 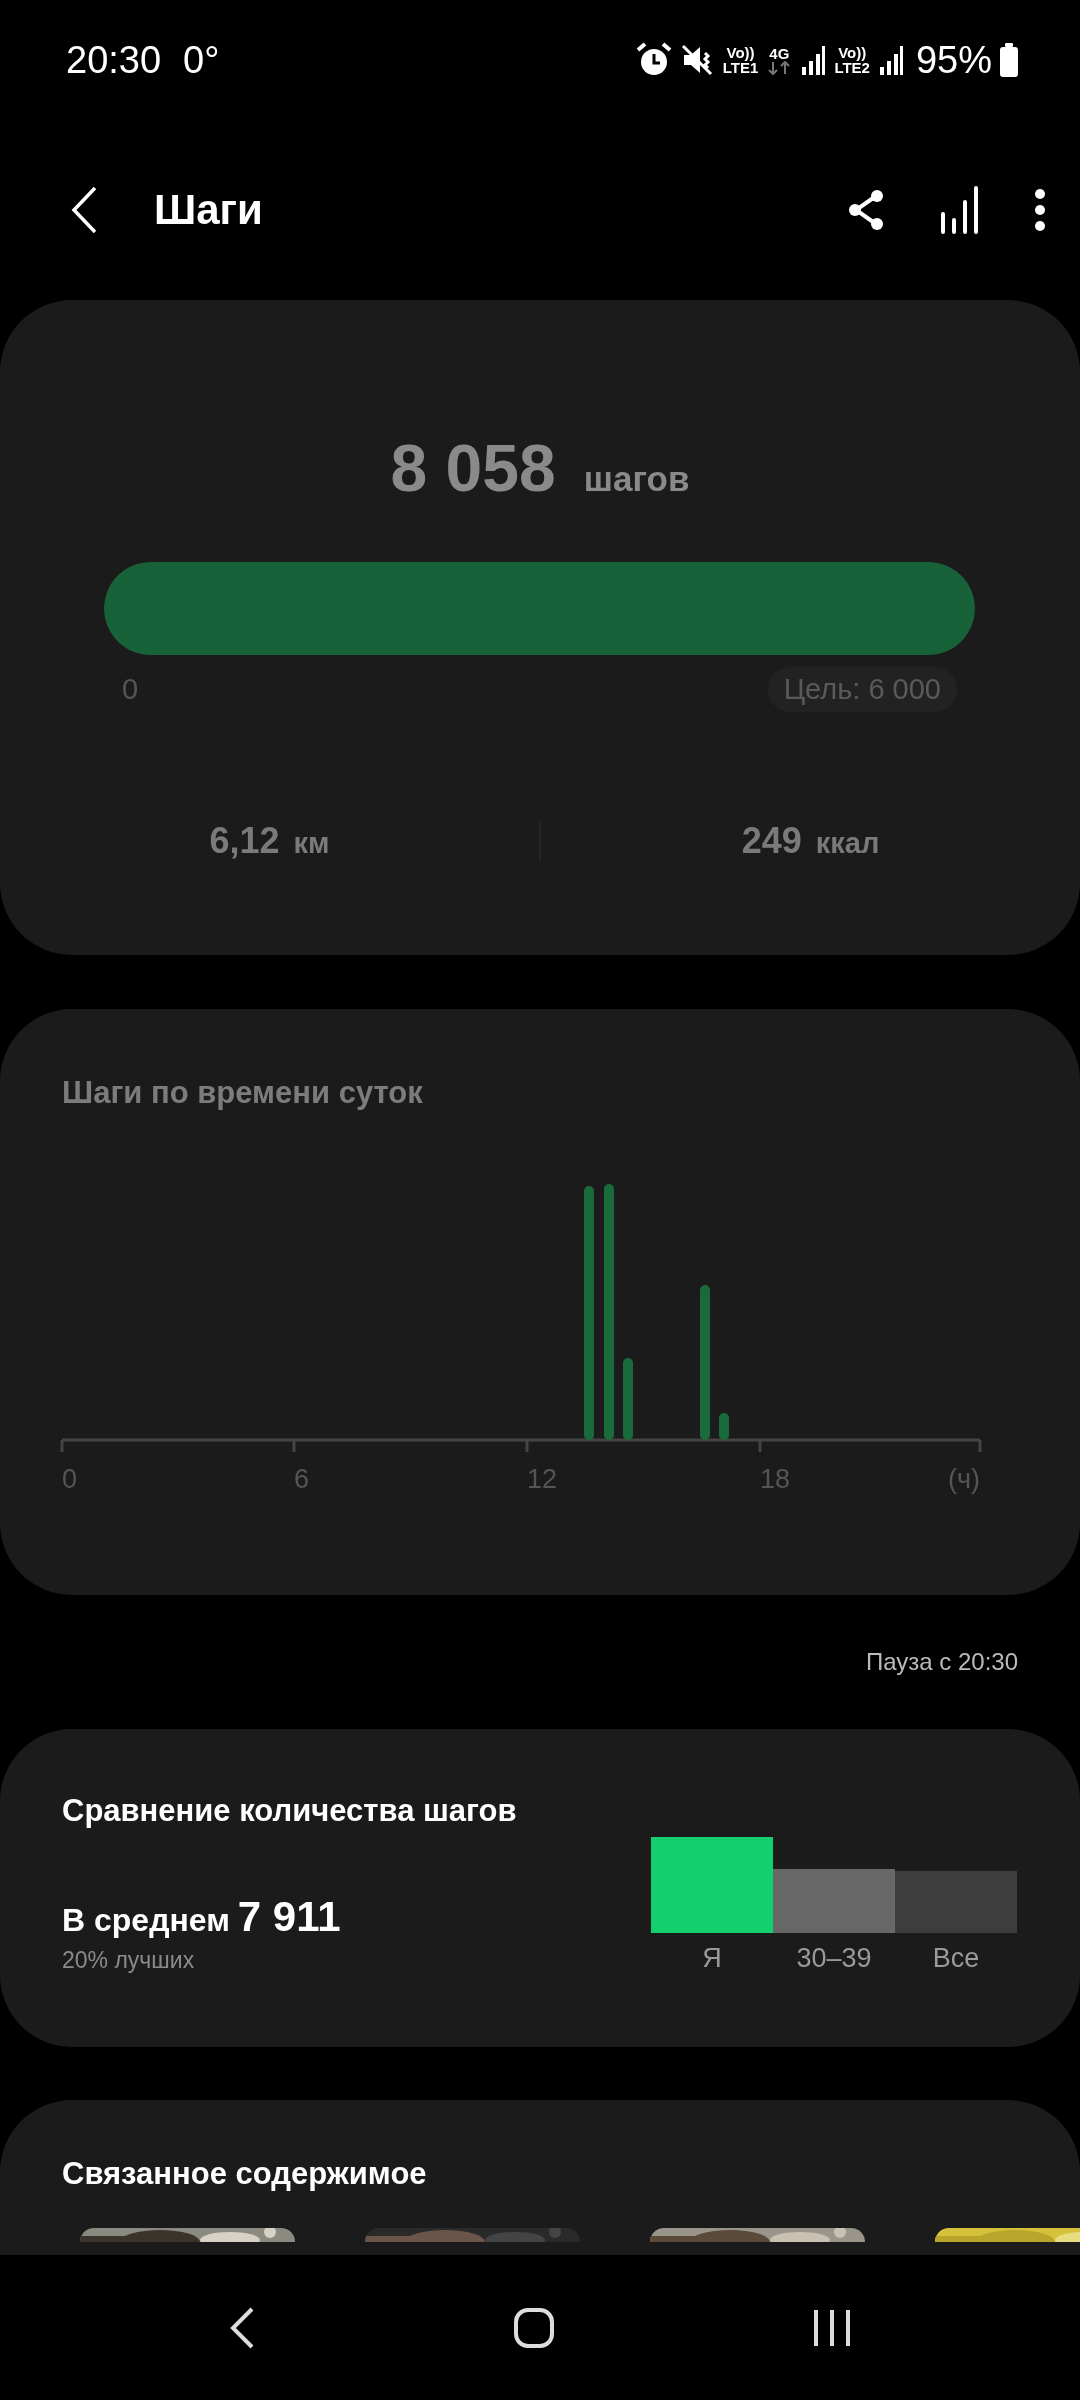 I want to click on mute-icon, so click(x=697, y=60).